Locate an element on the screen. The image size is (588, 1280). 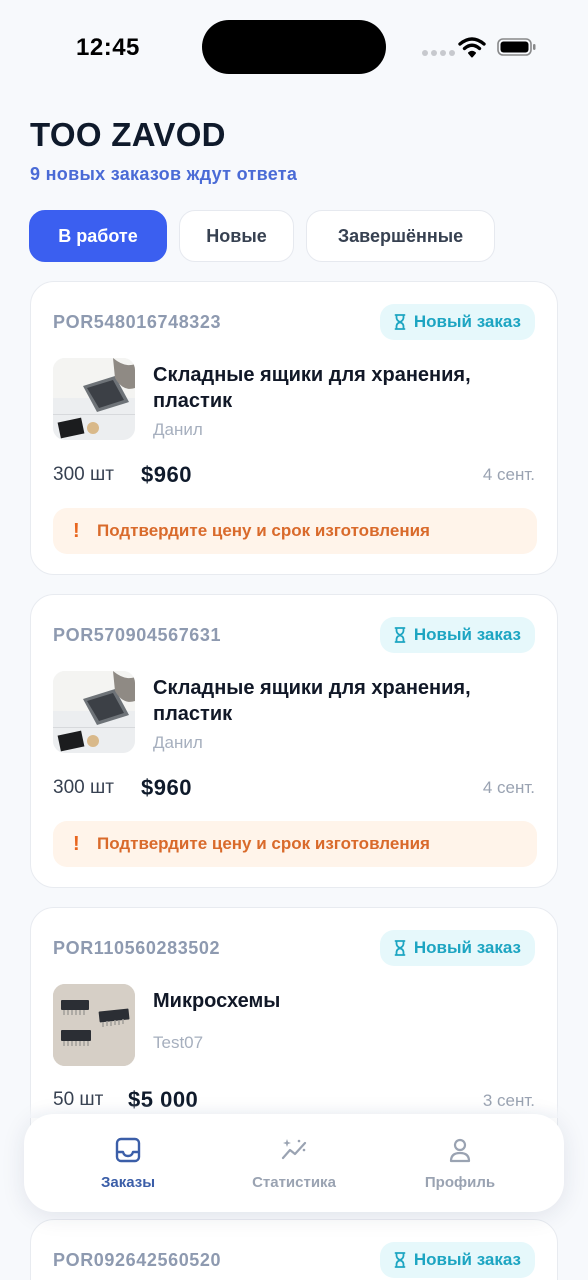
dynamic-island is located at coordinates (294, 47).